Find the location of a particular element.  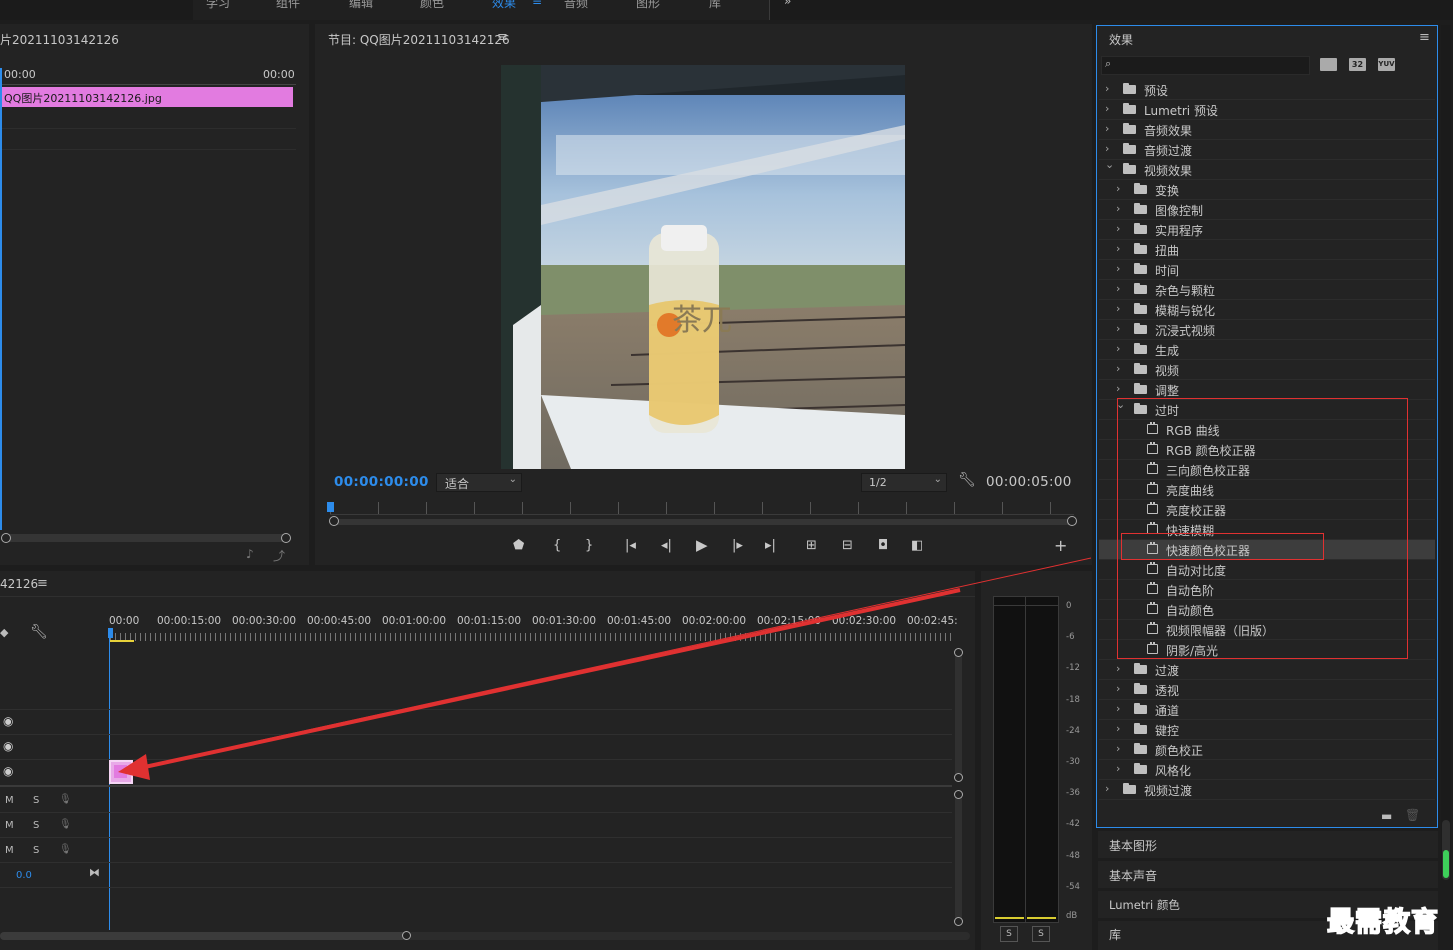

program-playhead is located at coordinates (330, 507).